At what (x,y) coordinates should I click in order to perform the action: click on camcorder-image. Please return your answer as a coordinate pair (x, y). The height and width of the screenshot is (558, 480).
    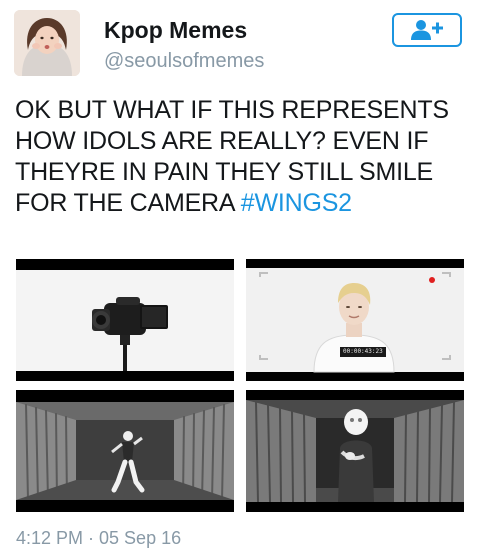
    Looking at the image, I should click on (125, 320).